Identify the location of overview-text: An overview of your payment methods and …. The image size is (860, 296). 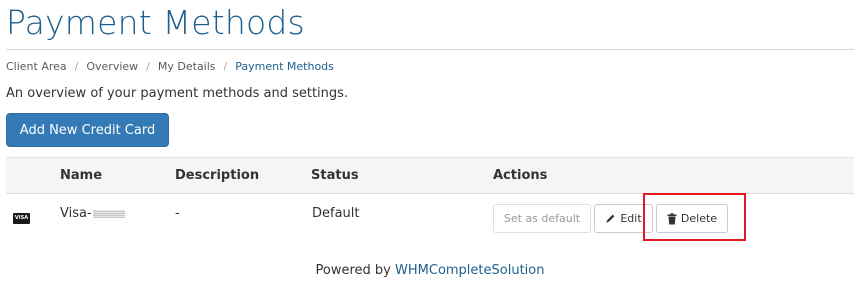
(177, 93).